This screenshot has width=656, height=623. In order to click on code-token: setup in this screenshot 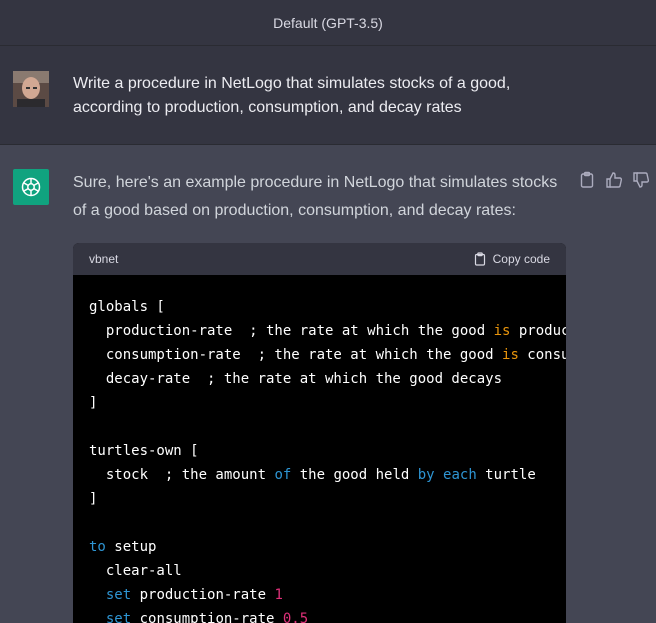, I will do `click(131, 547)`.